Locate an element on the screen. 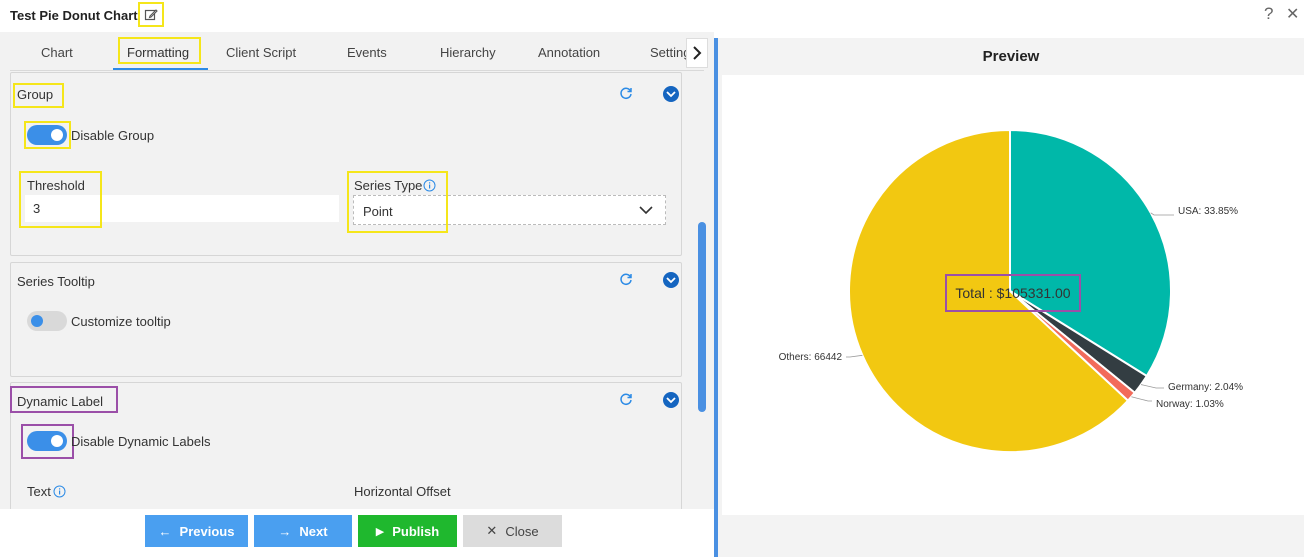 This screenshot has width=1304, height=557. title-bar: Test Pie Donut Chart ? ✕ is located at coordinates (652, 16).